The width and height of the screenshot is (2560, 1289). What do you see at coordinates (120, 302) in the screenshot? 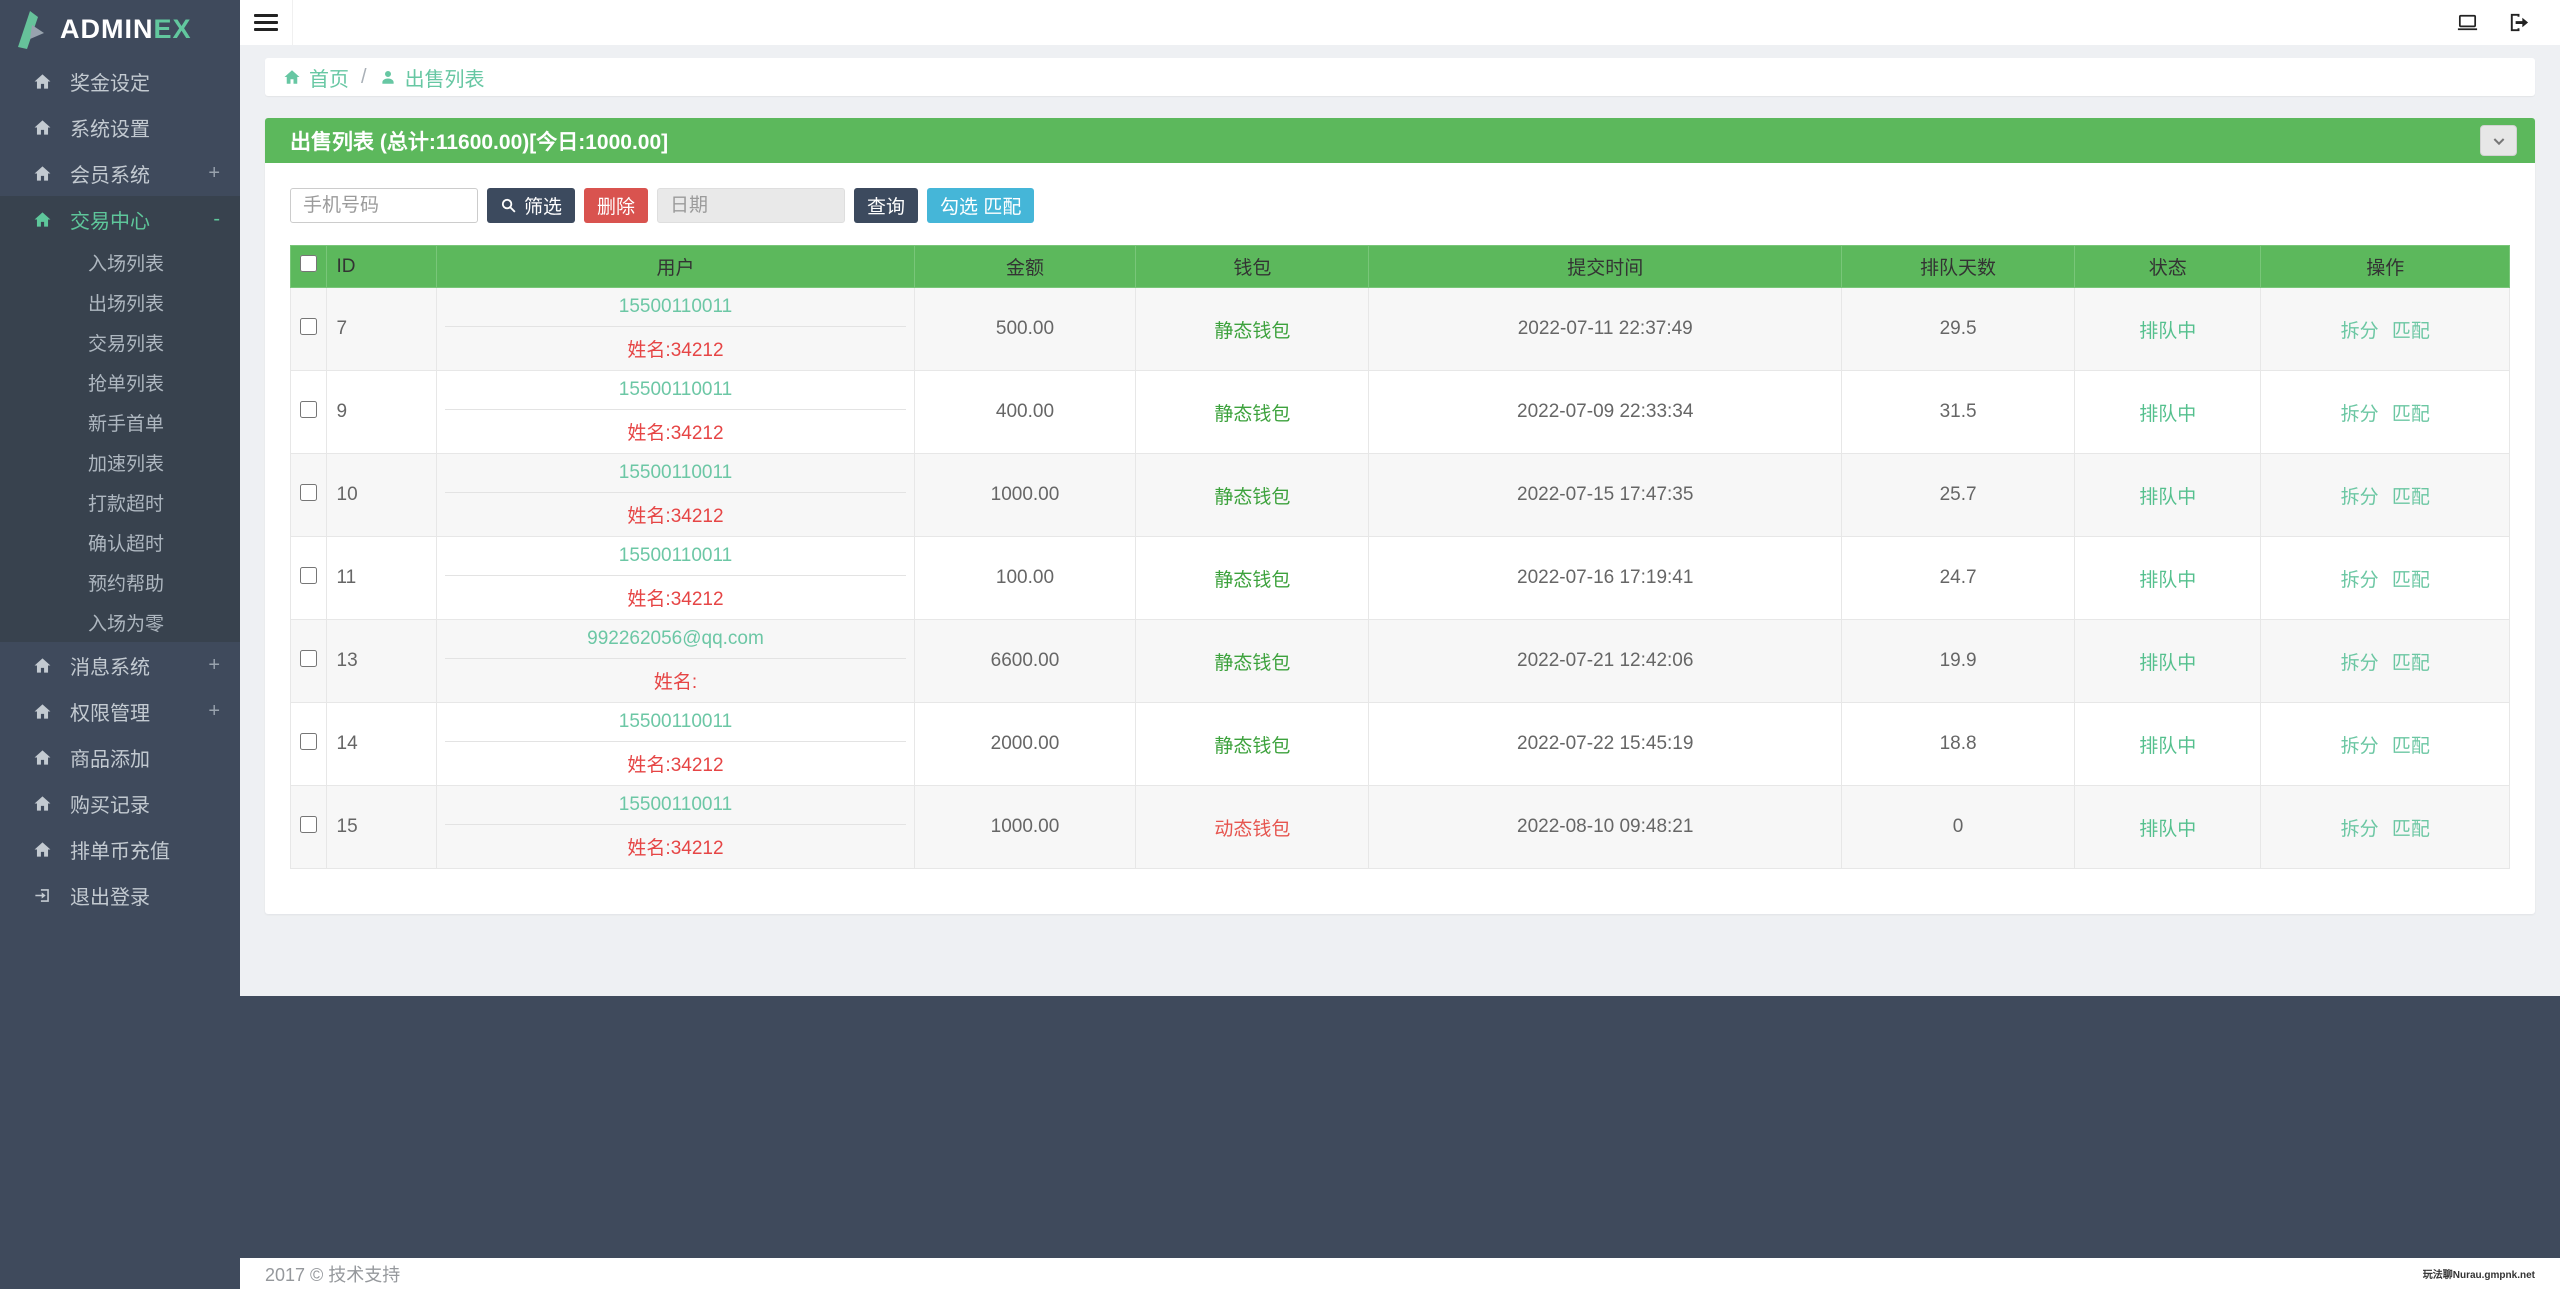
I see `sidebar-subitem-exit-list: 出场列表` at bounding box center [120, 302].